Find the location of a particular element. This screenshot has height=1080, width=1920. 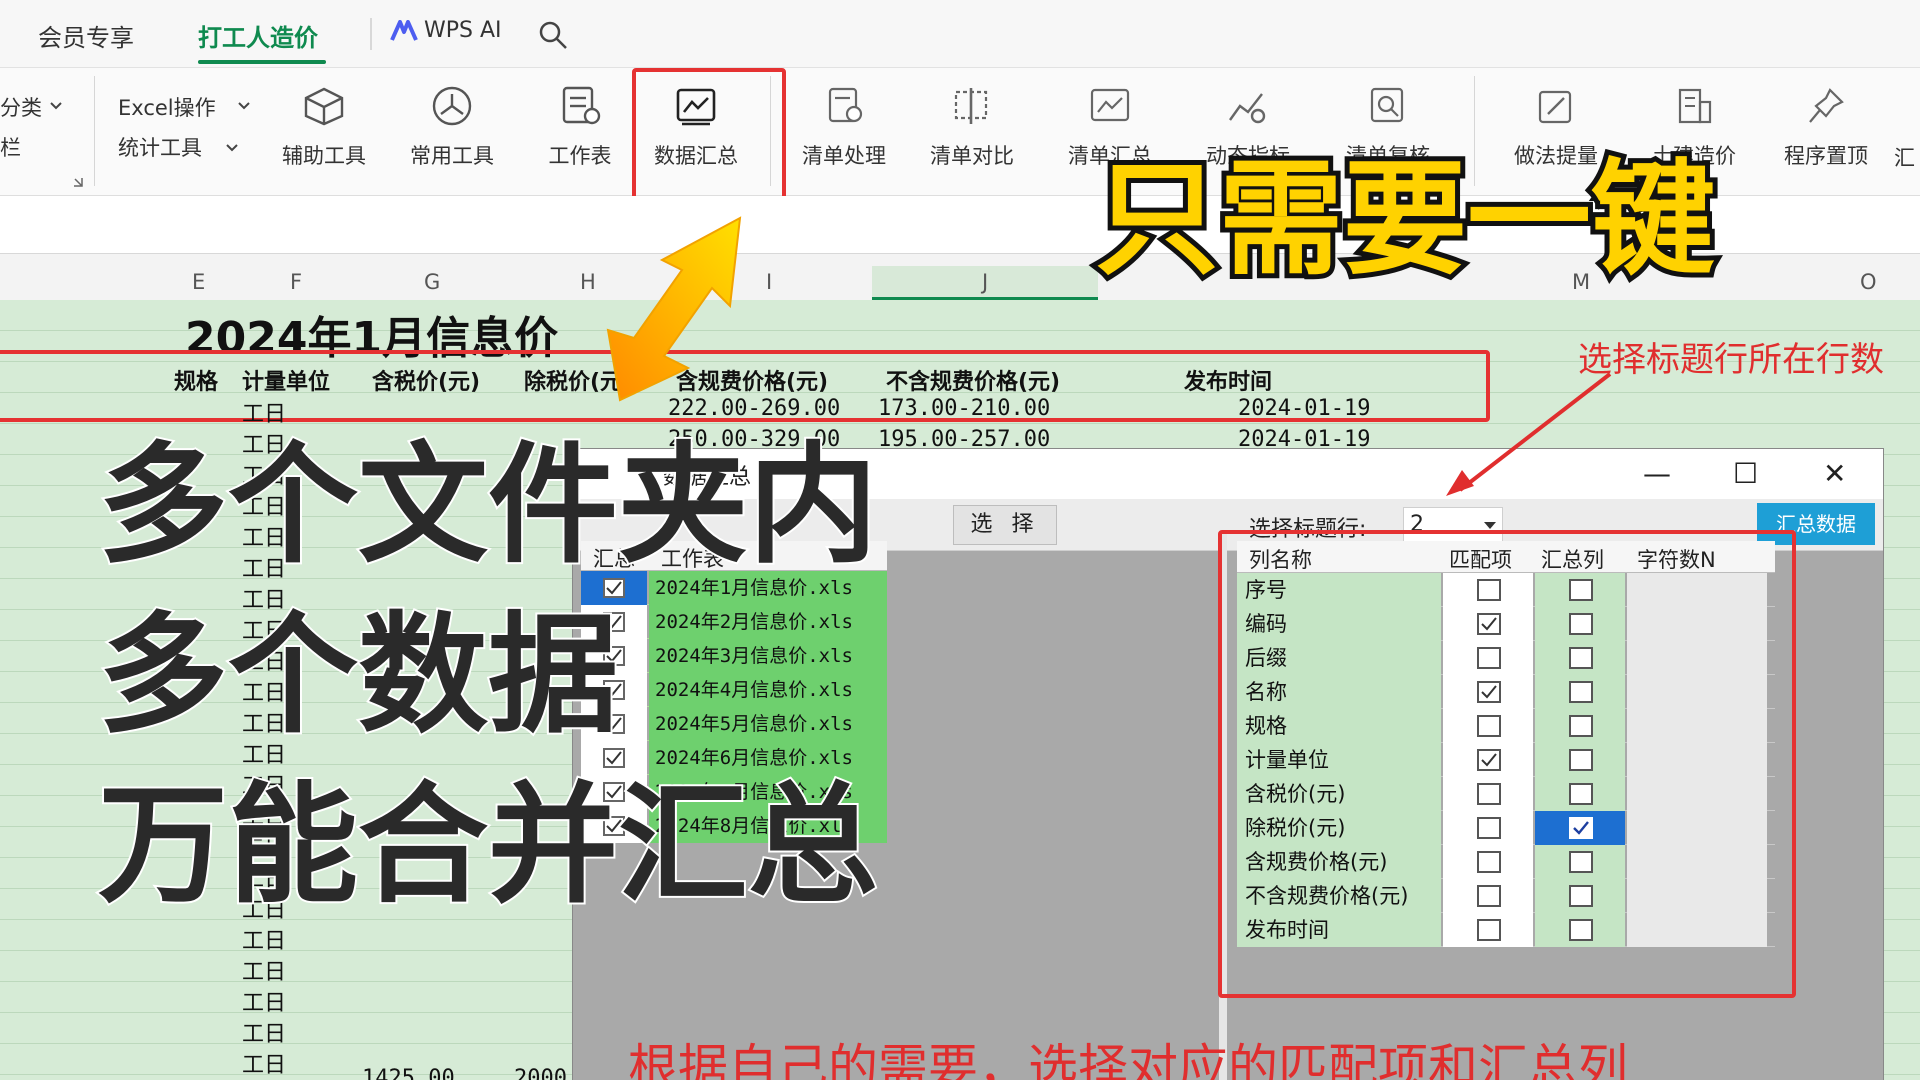

wps-ai-button: WPS AI is located at coordinates (446, 30).